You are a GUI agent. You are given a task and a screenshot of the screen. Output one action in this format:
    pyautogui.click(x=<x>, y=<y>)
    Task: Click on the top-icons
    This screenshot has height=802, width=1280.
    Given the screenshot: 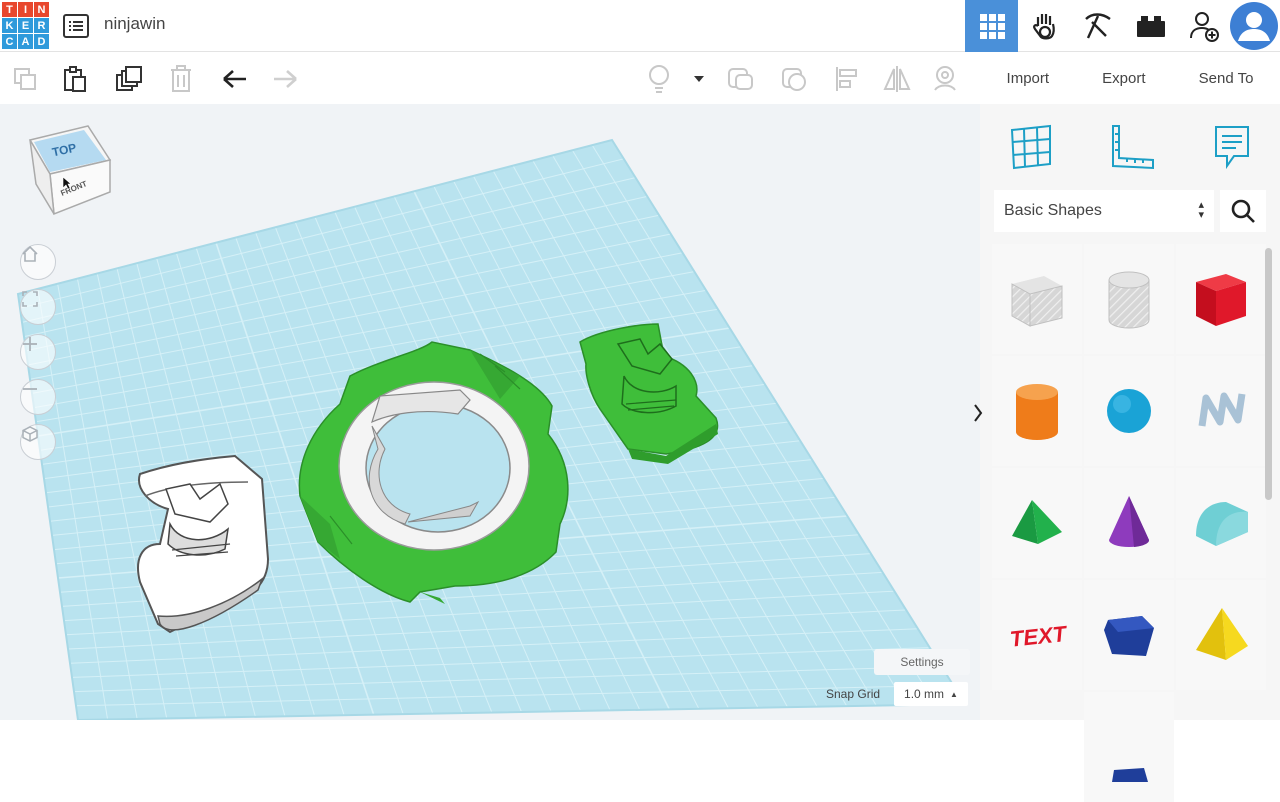 What is the action you would take?
    pyautogui.click(x=1122, y=26)
    